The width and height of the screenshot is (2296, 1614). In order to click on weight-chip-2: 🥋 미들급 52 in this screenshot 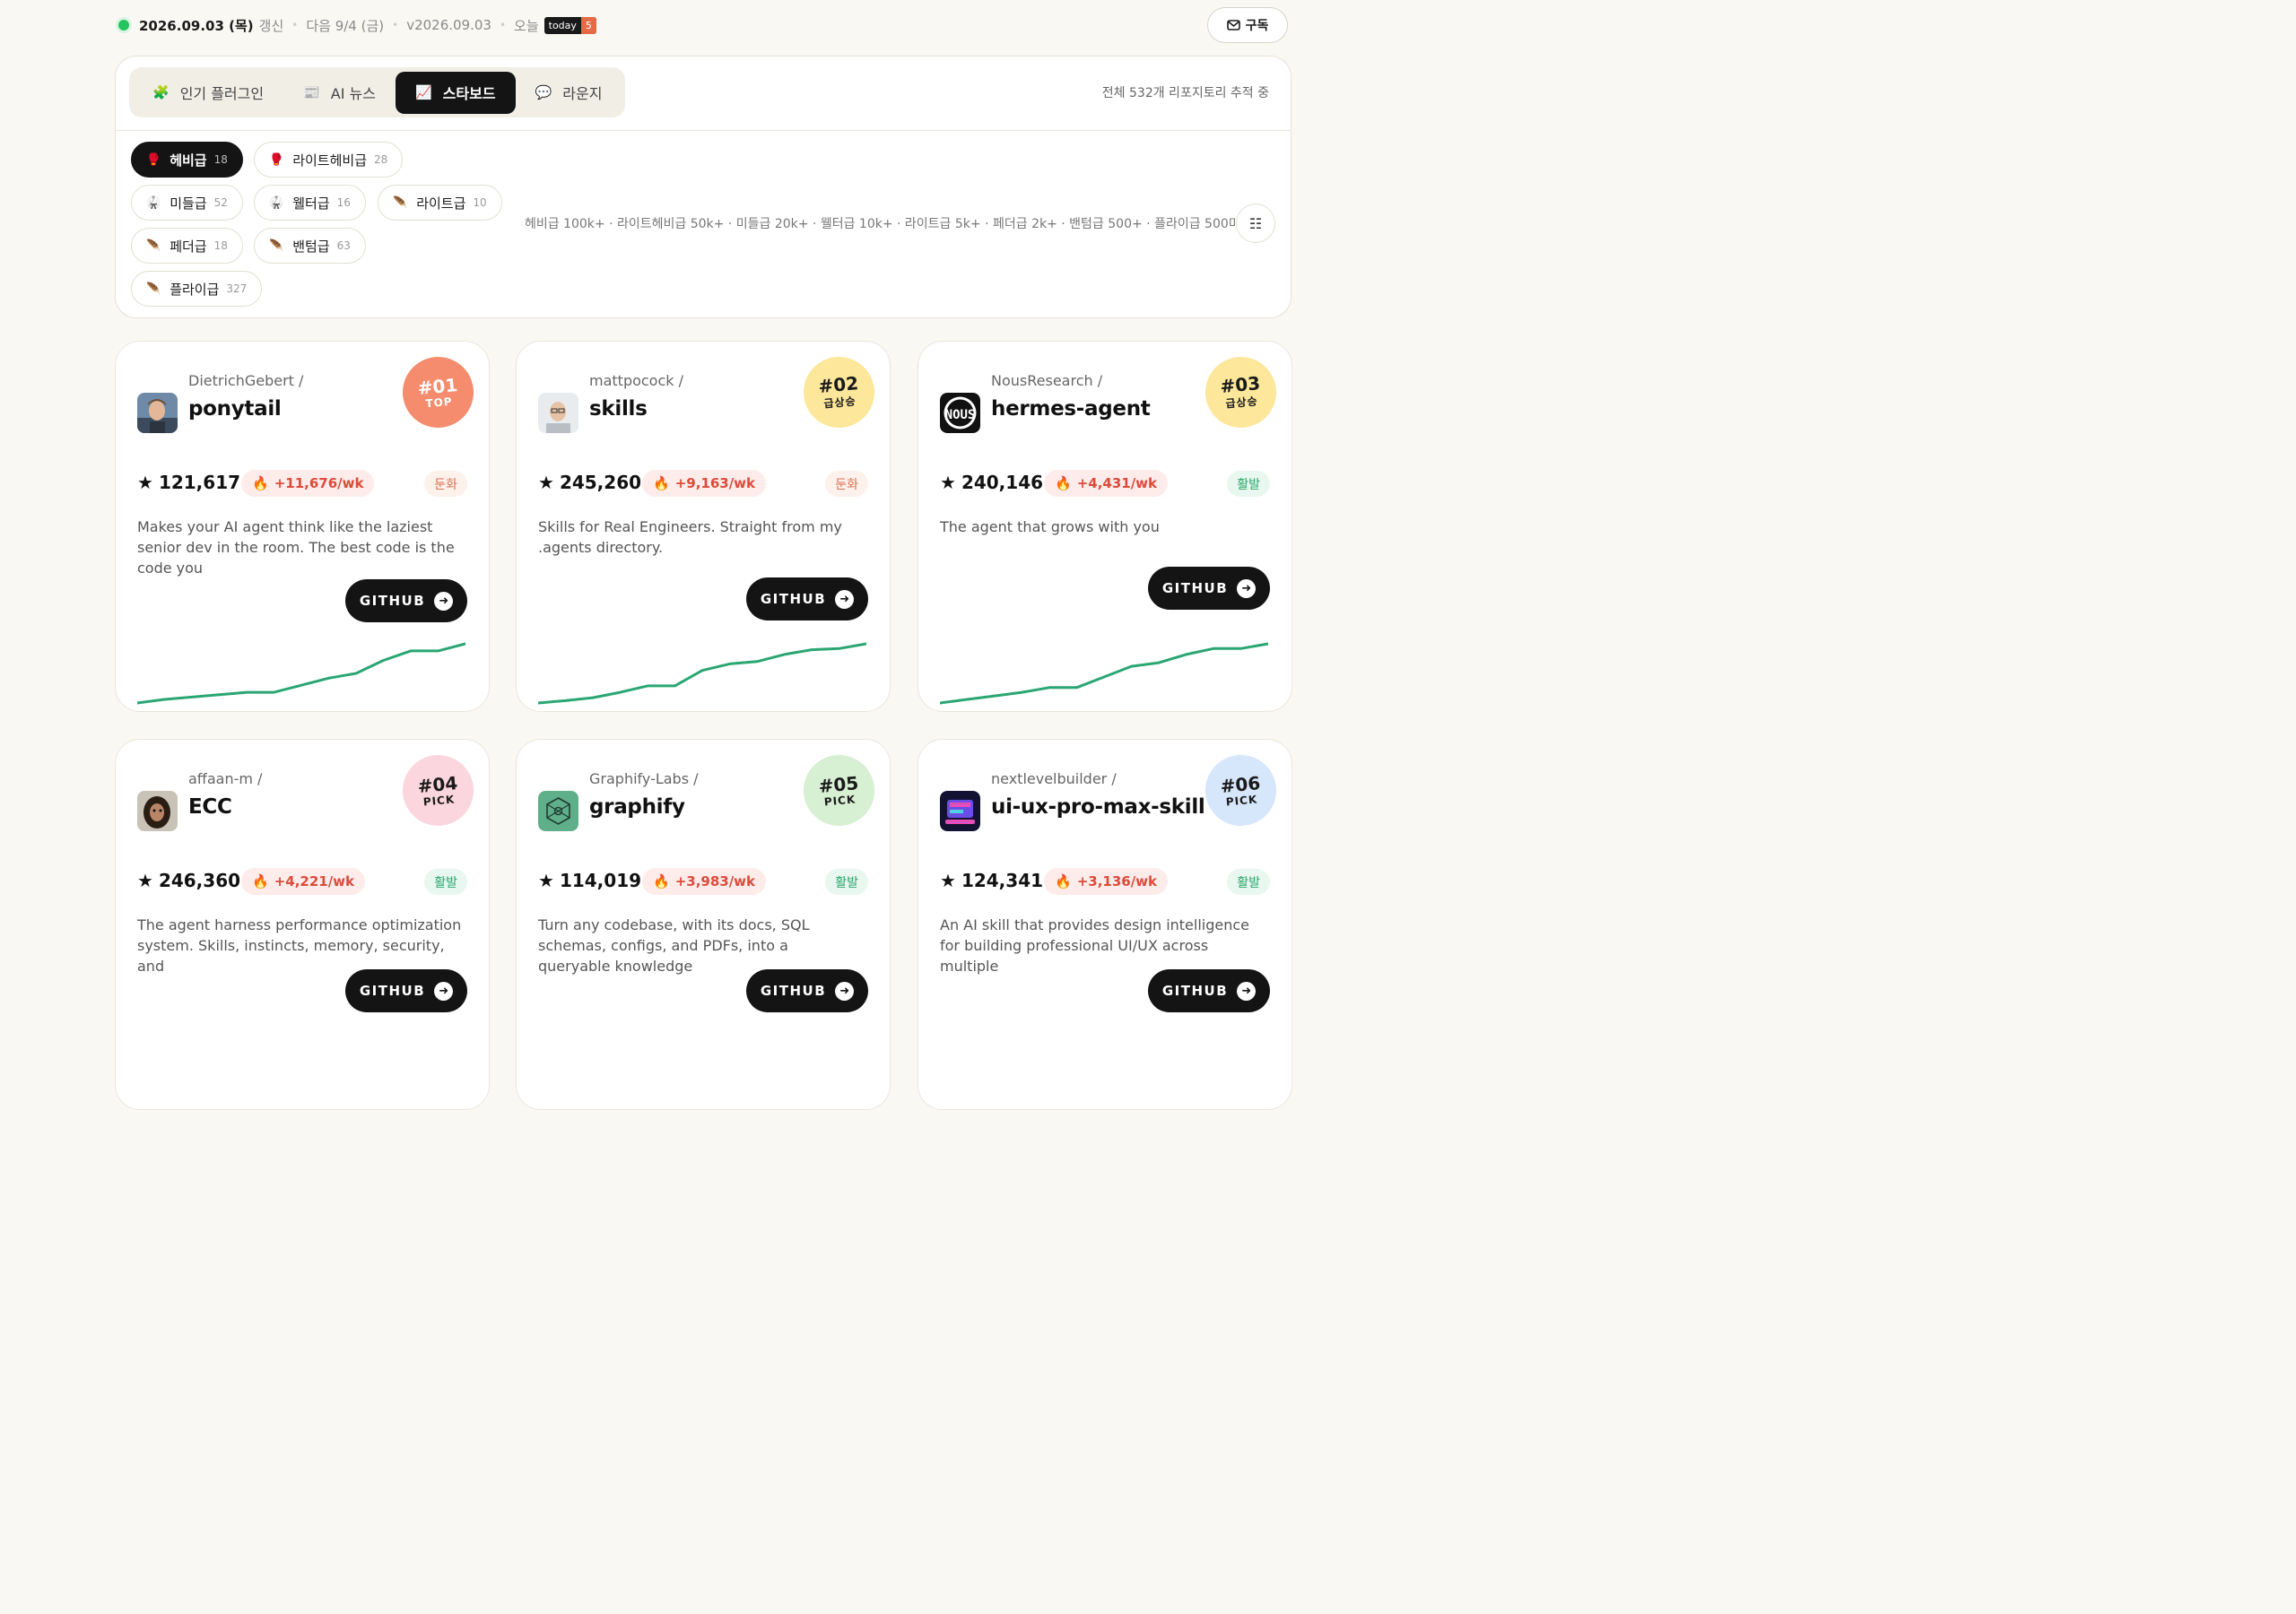, I will do `click(187, 203)`.